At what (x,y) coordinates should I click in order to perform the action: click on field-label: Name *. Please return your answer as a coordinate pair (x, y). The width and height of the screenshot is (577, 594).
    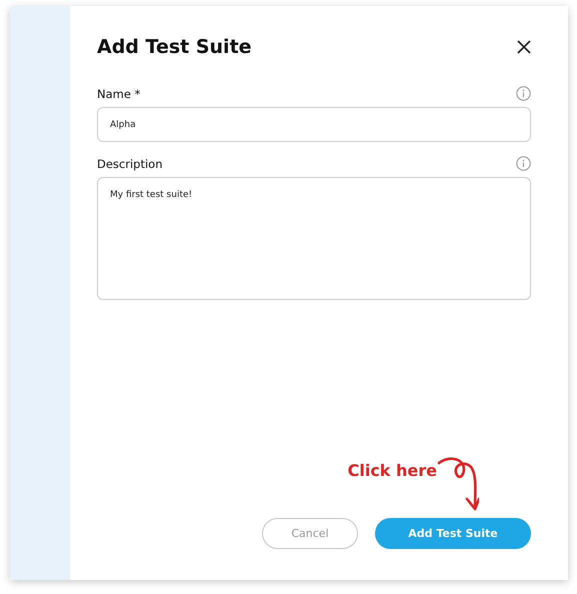
    Looking at the image, I should click on (118, 93).